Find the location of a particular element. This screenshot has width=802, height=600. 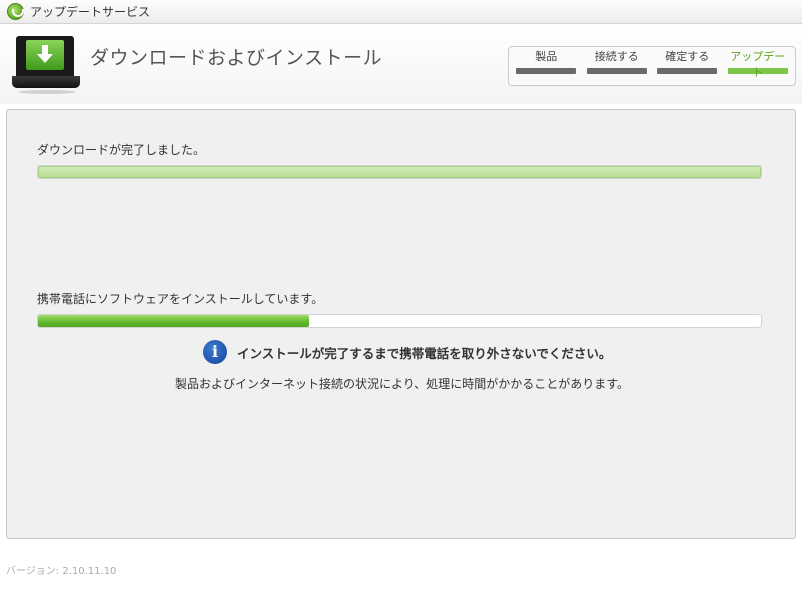

step-connect: 接続する is located at coordinates (617, 66).